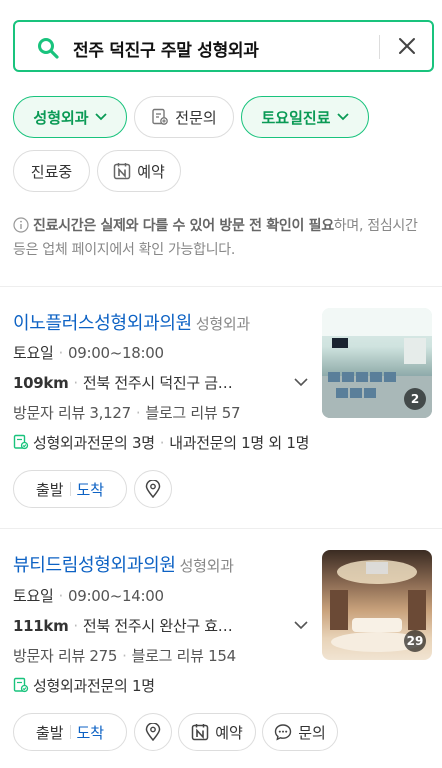 The image size is (442, 768). I want to click on review-row: 방문자 리뷰 275 · 블로그 리뷰 154, so click(124, 656).